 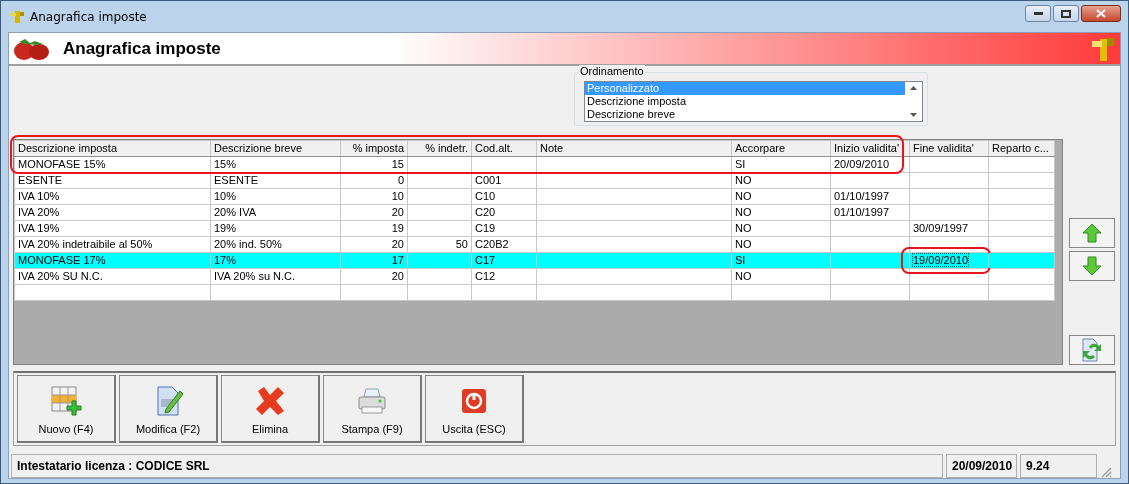 I want to click on table-cell: 20% ind. 50%, so click(x=248, y=244).